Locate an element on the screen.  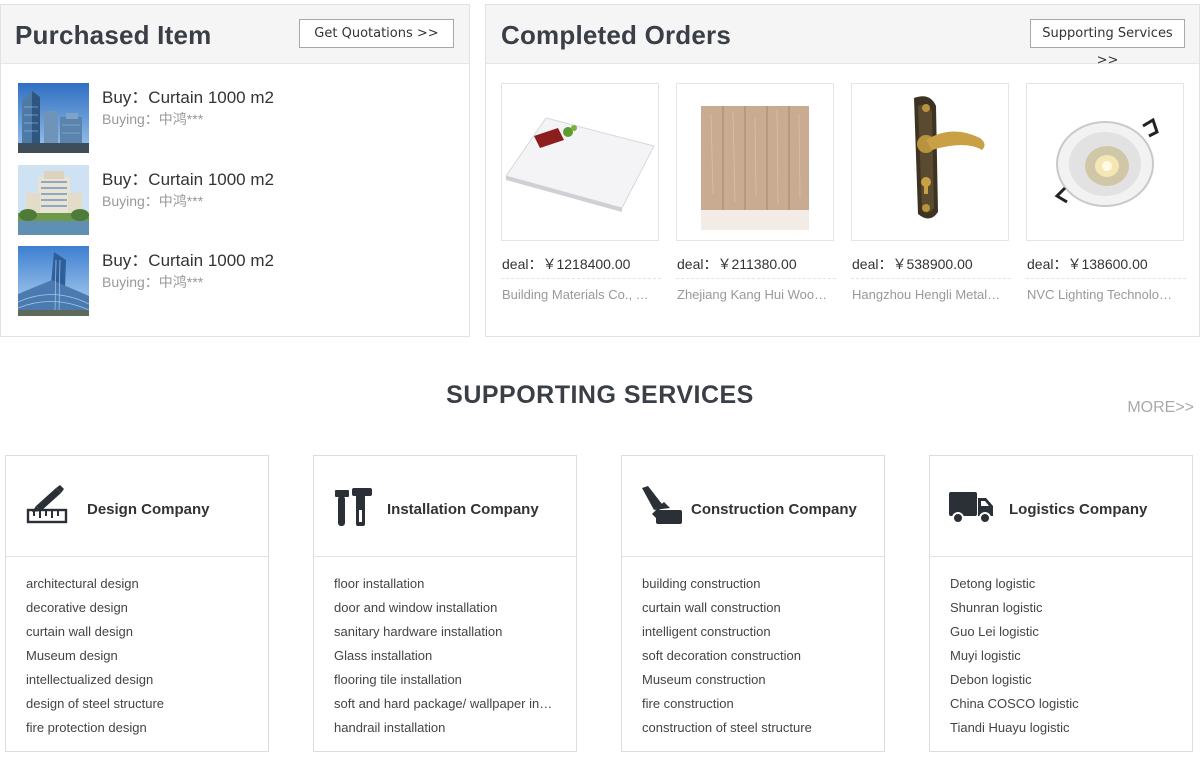
building-thumbnail is located at coordinates (53, 118).